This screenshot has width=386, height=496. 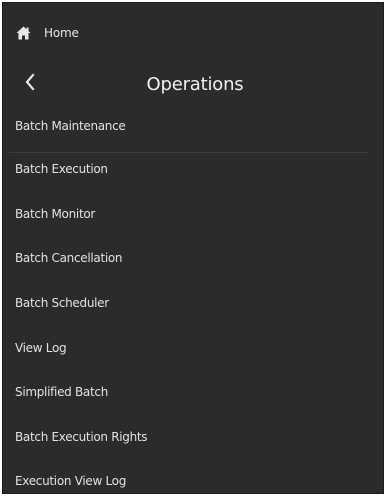 What do you see at coordinates (61, 169) in the screenshot?
I see `menu-item-label: Batch Execution` at bounding box center [61, 169].